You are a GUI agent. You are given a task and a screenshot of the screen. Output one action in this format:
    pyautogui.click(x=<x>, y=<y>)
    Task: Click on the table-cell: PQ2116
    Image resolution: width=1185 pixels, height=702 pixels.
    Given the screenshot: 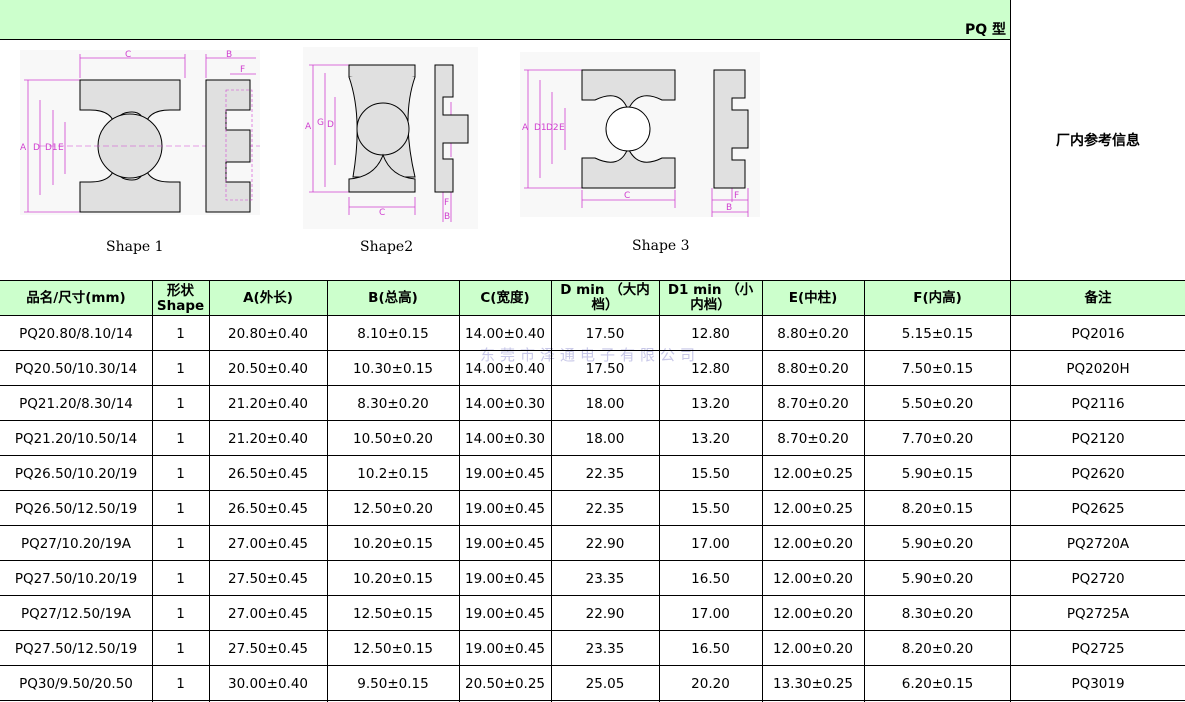 What is the action you would take?
    pyautogui.click(x=1098, y=403)
    